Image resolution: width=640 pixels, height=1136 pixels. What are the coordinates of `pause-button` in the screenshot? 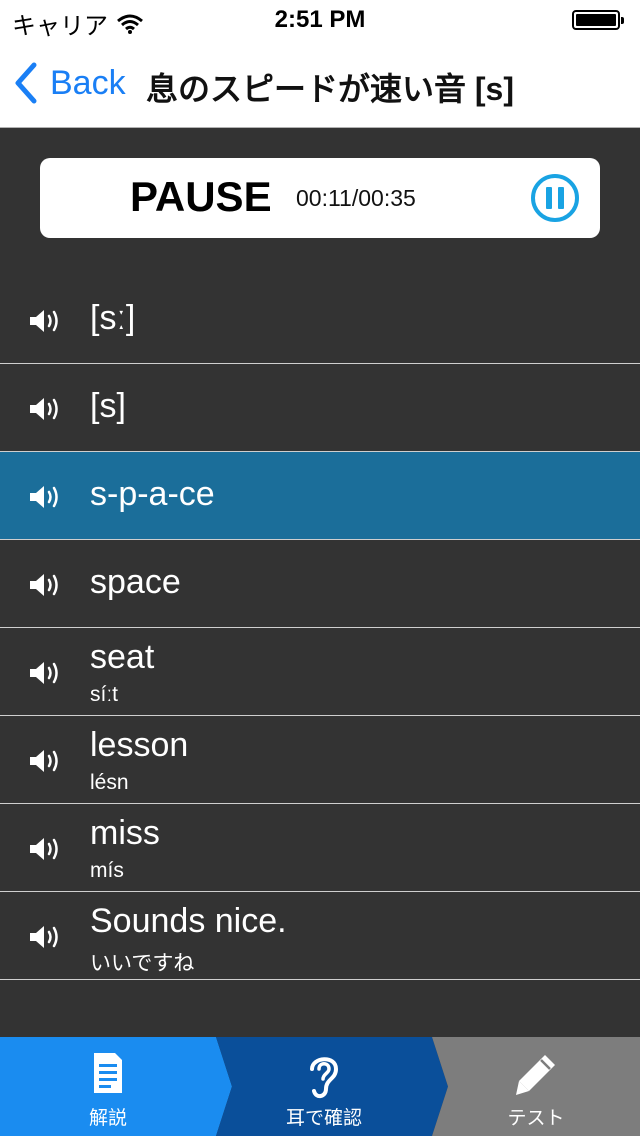 It's located at (555, 198).